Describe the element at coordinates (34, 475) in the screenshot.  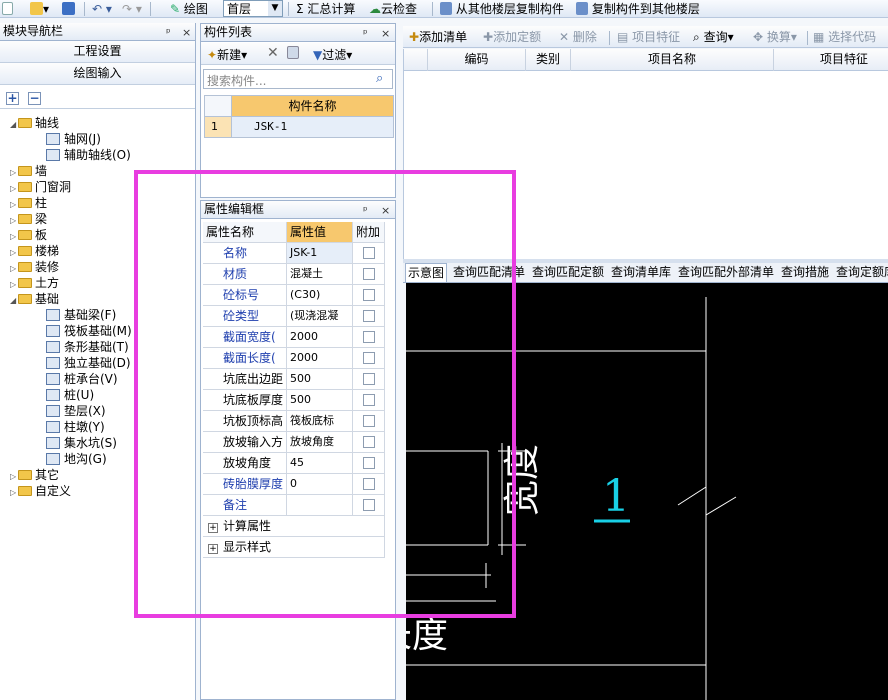
I see `tree-node: ▷ 其它` at that location.